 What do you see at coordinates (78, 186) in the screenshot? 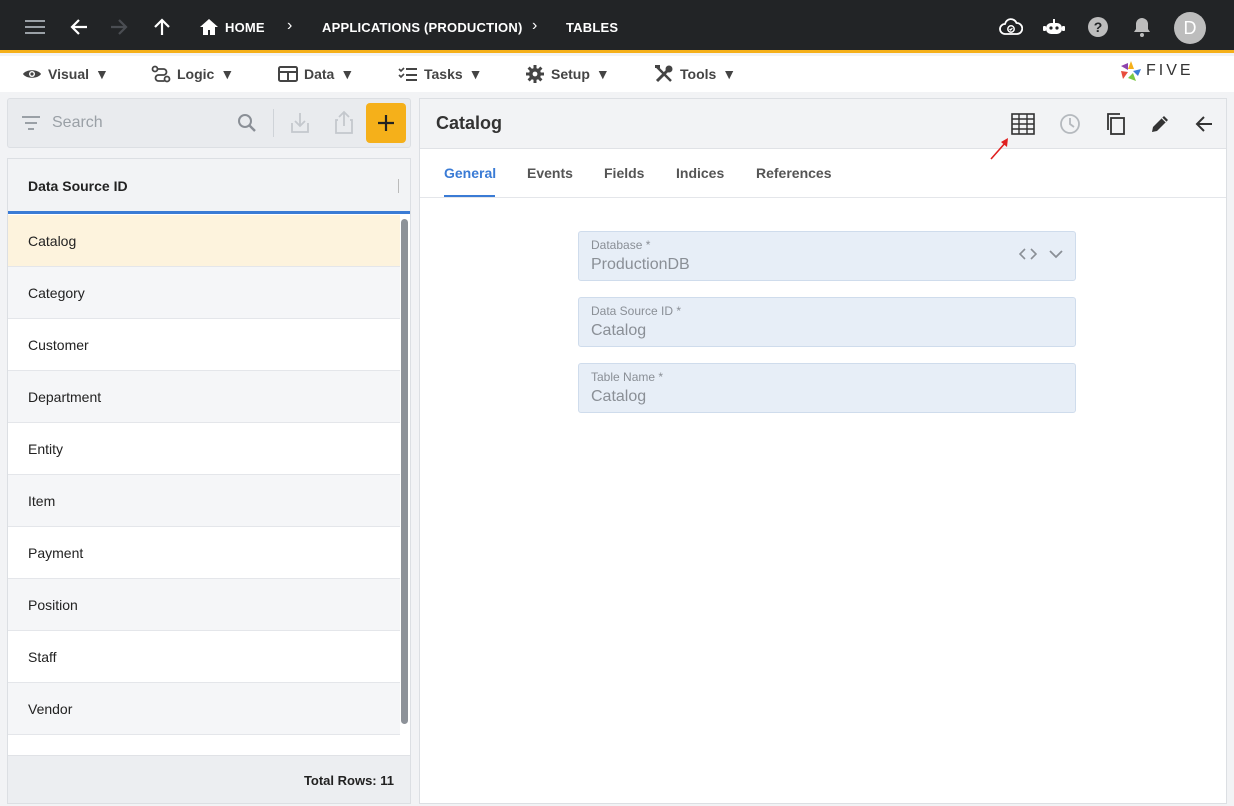
I see `column-header: Data Source ID` at bounding box center [78, 186].